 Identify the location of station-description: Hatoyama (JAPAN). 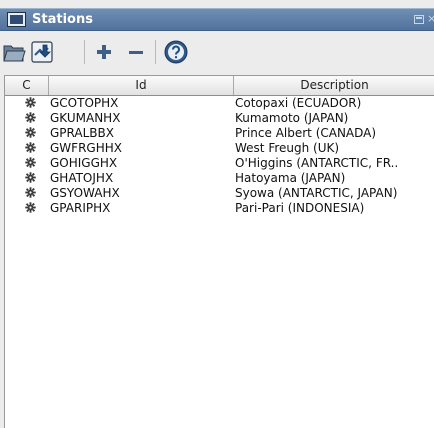
(290, 178).